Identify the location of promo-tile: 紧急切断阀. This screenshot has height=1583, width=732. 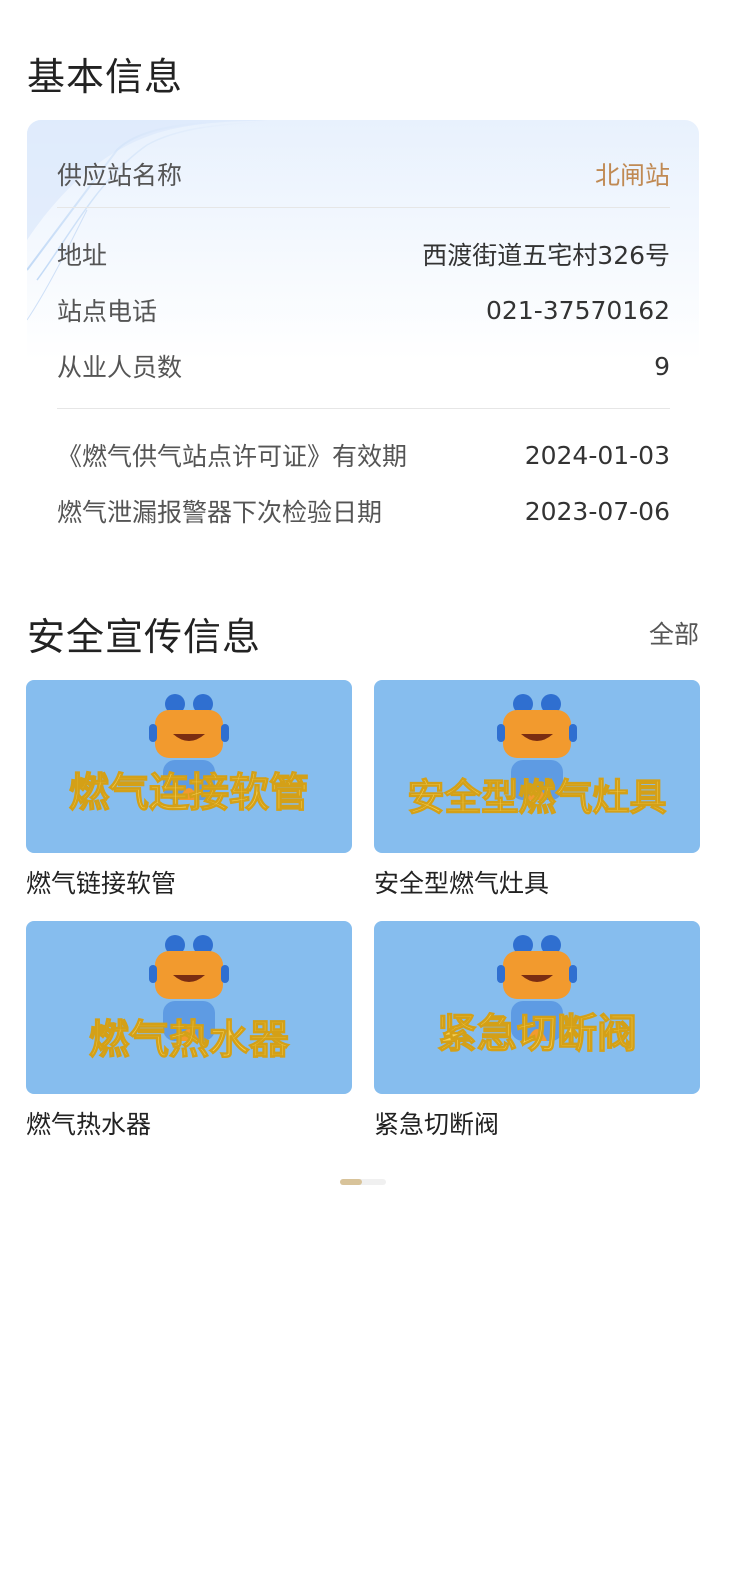
(537, 1007).